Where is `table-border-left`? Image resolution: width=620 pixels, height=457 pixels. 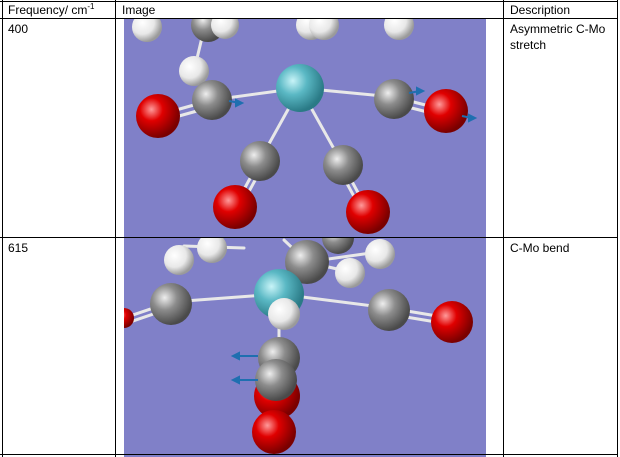 table-border-left is located at coordinates (2, 228).